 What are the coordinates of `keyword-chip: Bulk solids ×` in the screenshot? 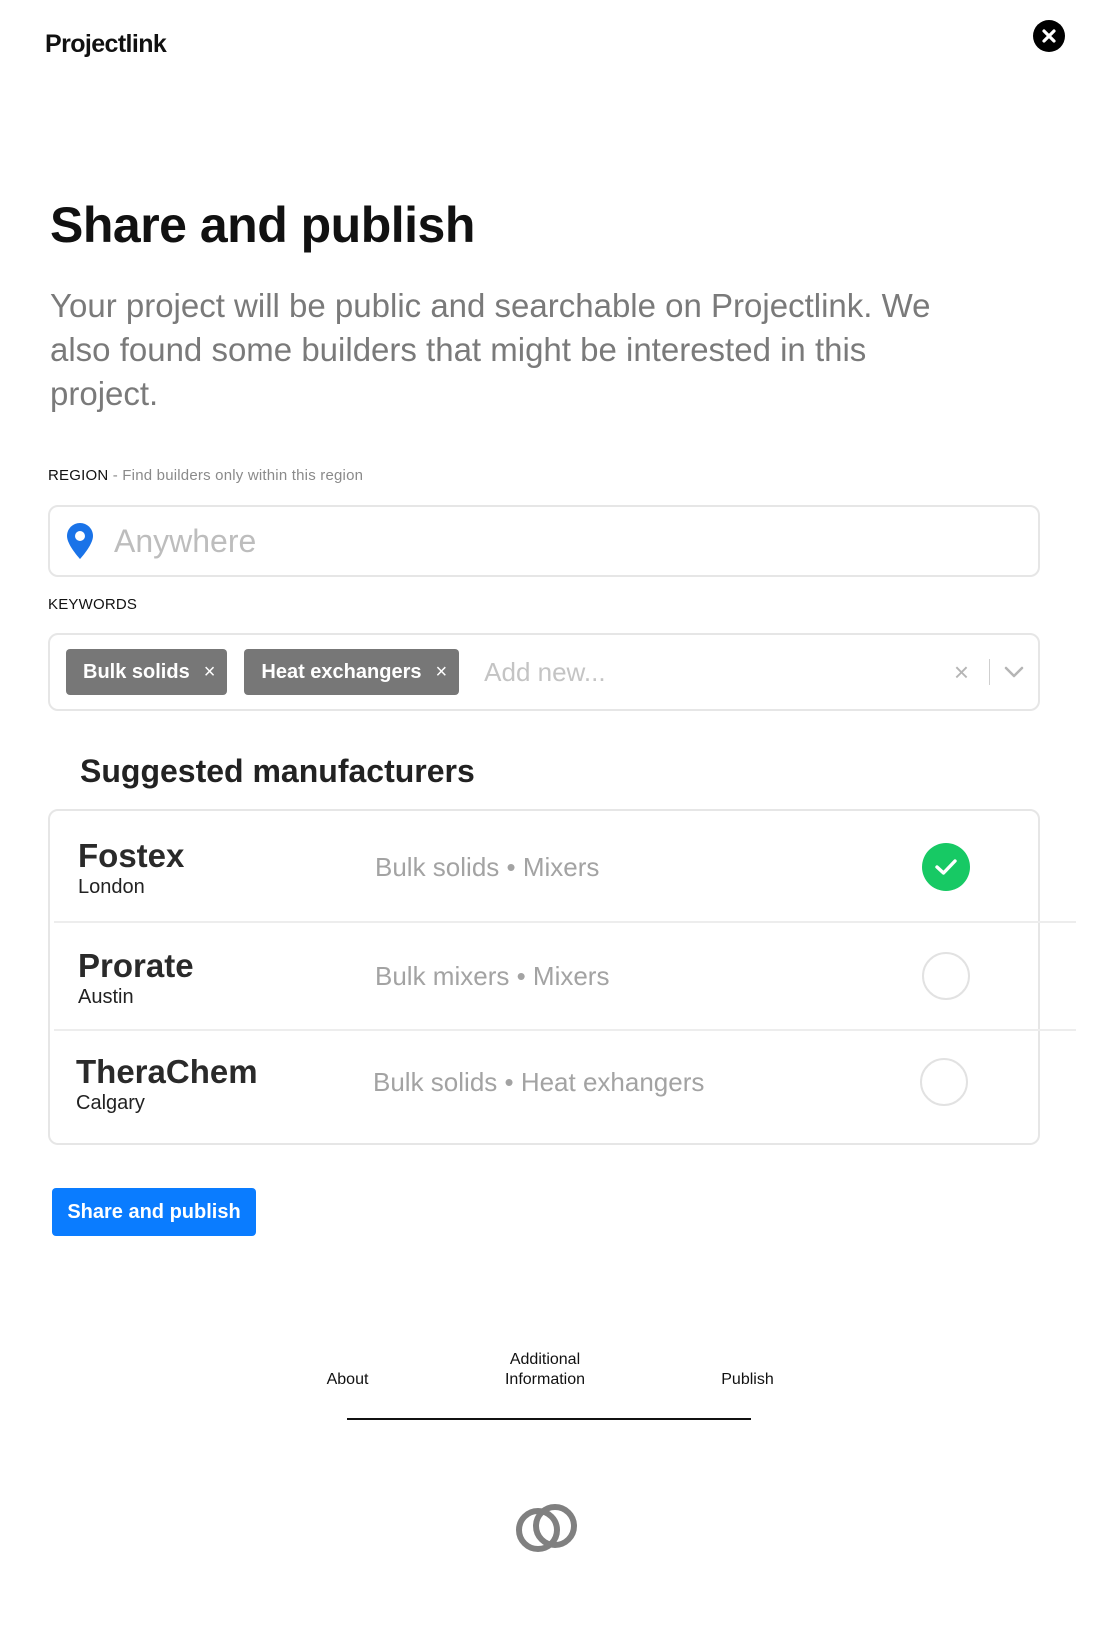 It's located at (147, 672).